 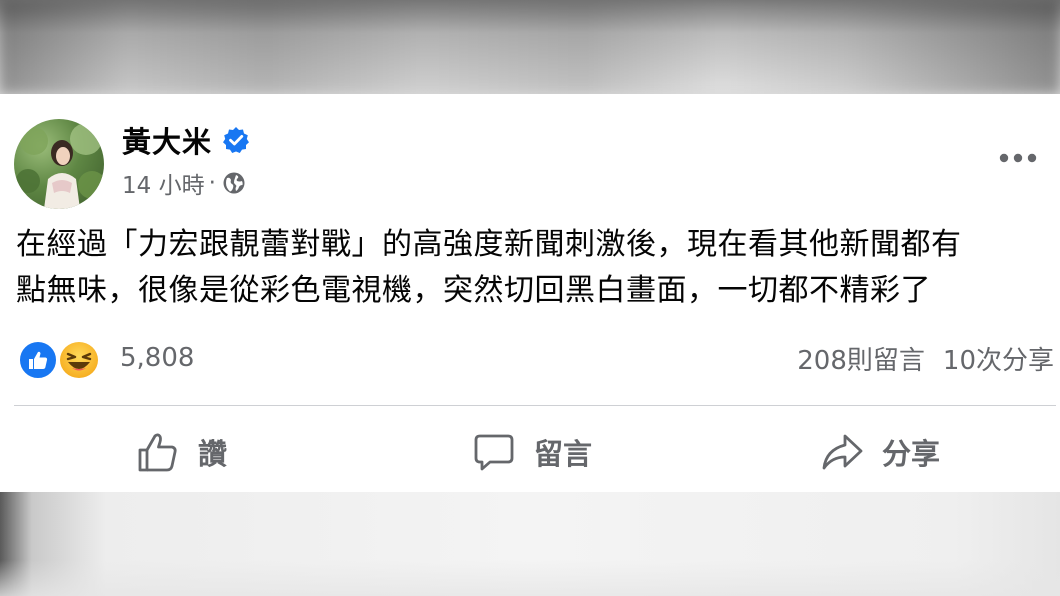 What do you see at coordinates (489, 244) in the screenshot?
I see `post-text-line: 在經過「力宏跟靚蕾對戰」的高強度新聞刺激後，現在看其他新聞都有` at bounding box center [489, 244].